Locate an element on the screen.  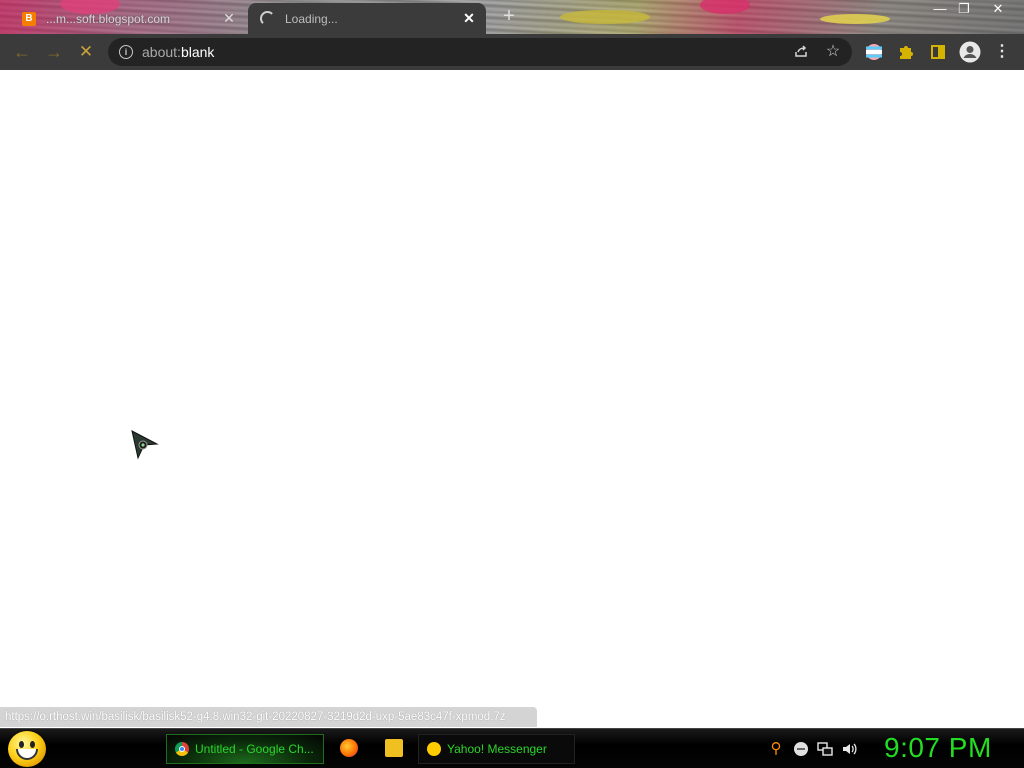
taskbar-button-yahoo-messenger: Yahoo! Messenger is located at coordinates (496, 749).